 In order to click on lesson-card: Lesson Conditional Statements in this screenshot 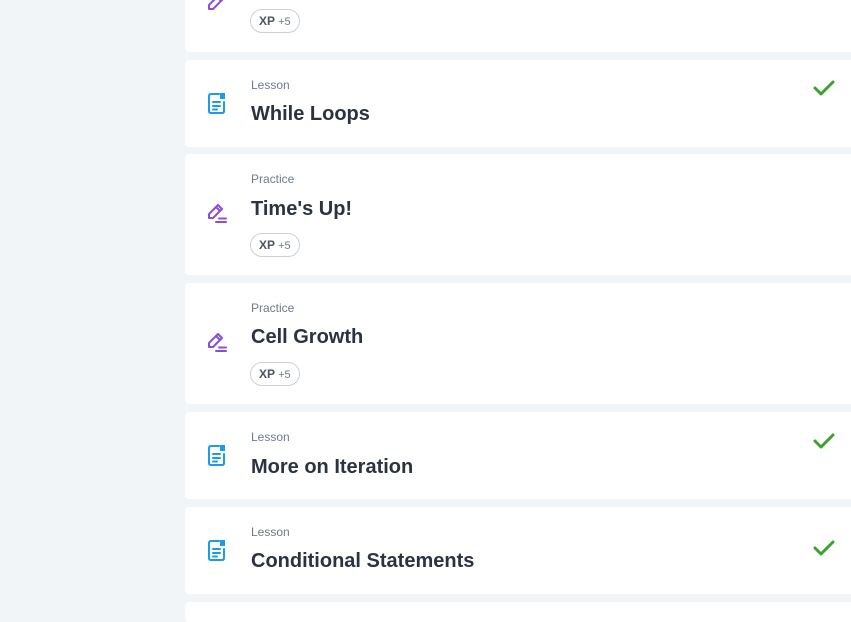, I will do `click(518, 550)`.